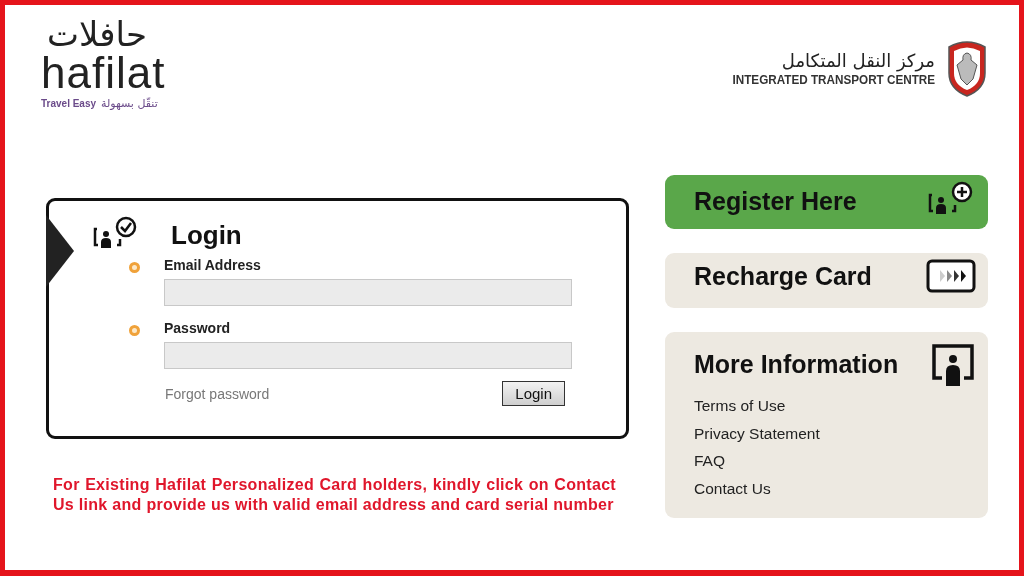 This screenshot has height=576, width=1024. What do you see at coordinates (533, 393) in the screenshot?
I see `login-button: Login` at bounding box center [533, 393].